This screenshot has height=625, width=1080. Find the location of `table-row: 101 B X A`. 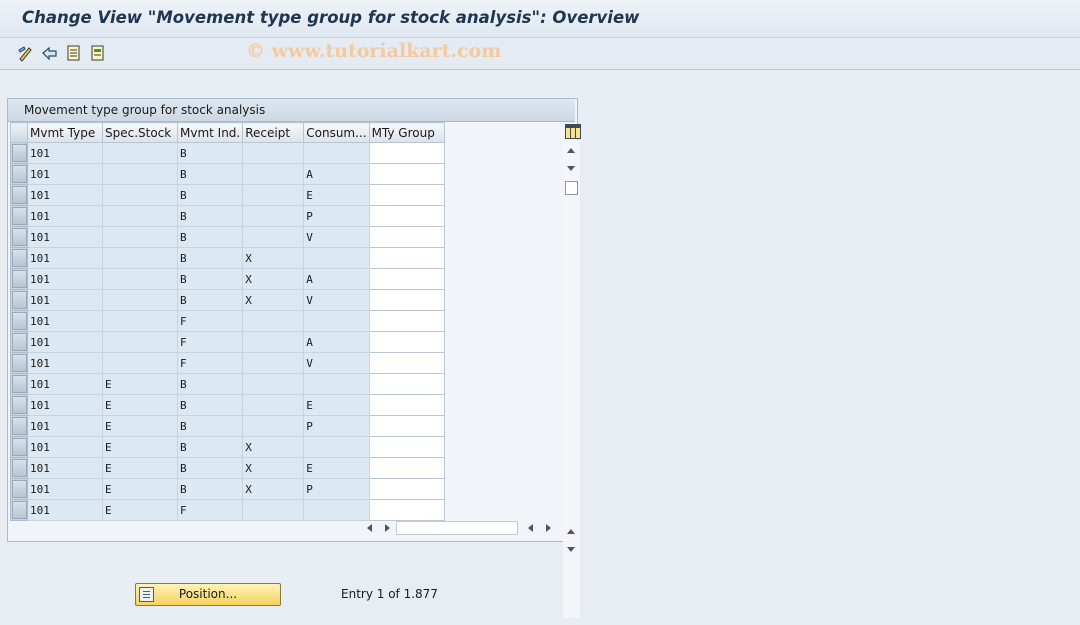

table-row: 101 B X A is located at coordinates (227, 279).